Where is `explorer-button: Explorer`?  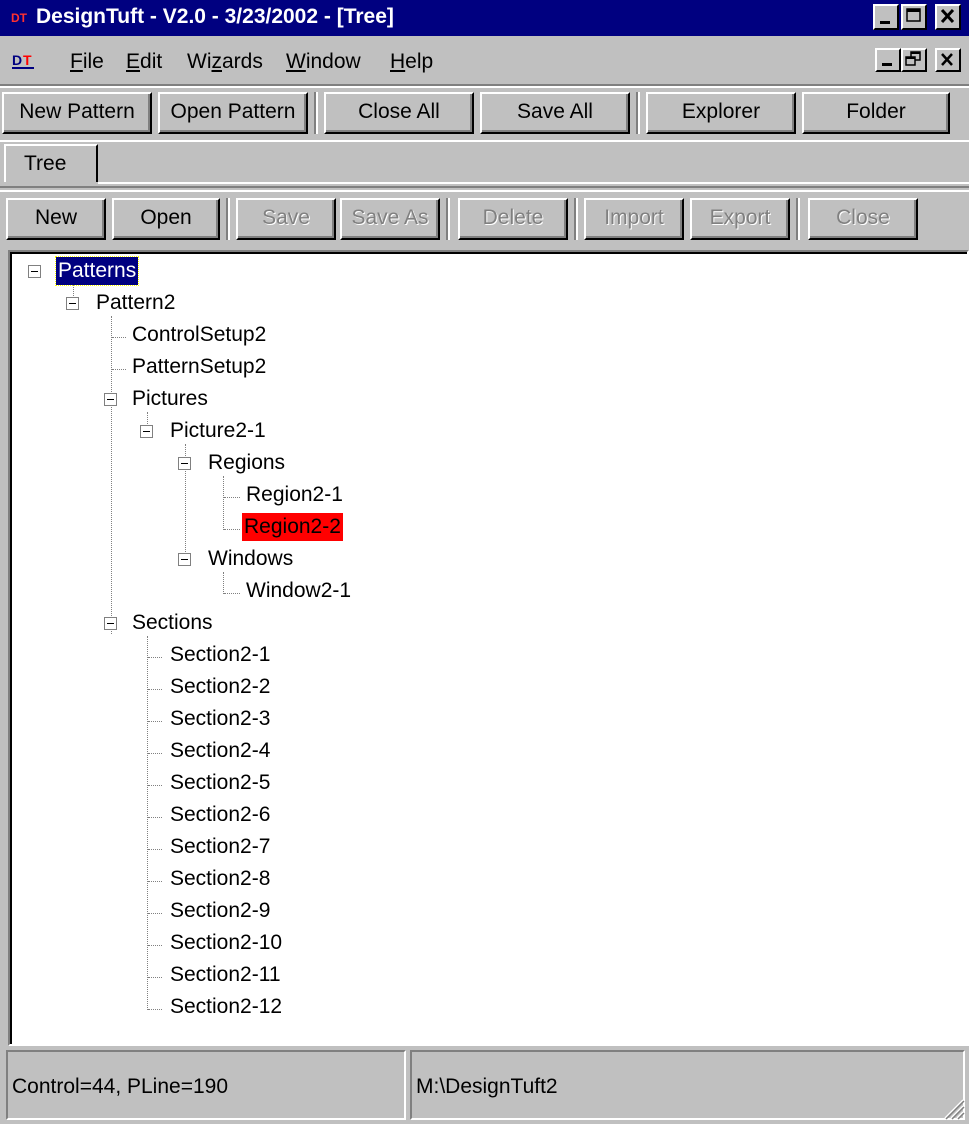 explorer-button: Explorer is located at coordinates (721, 113).